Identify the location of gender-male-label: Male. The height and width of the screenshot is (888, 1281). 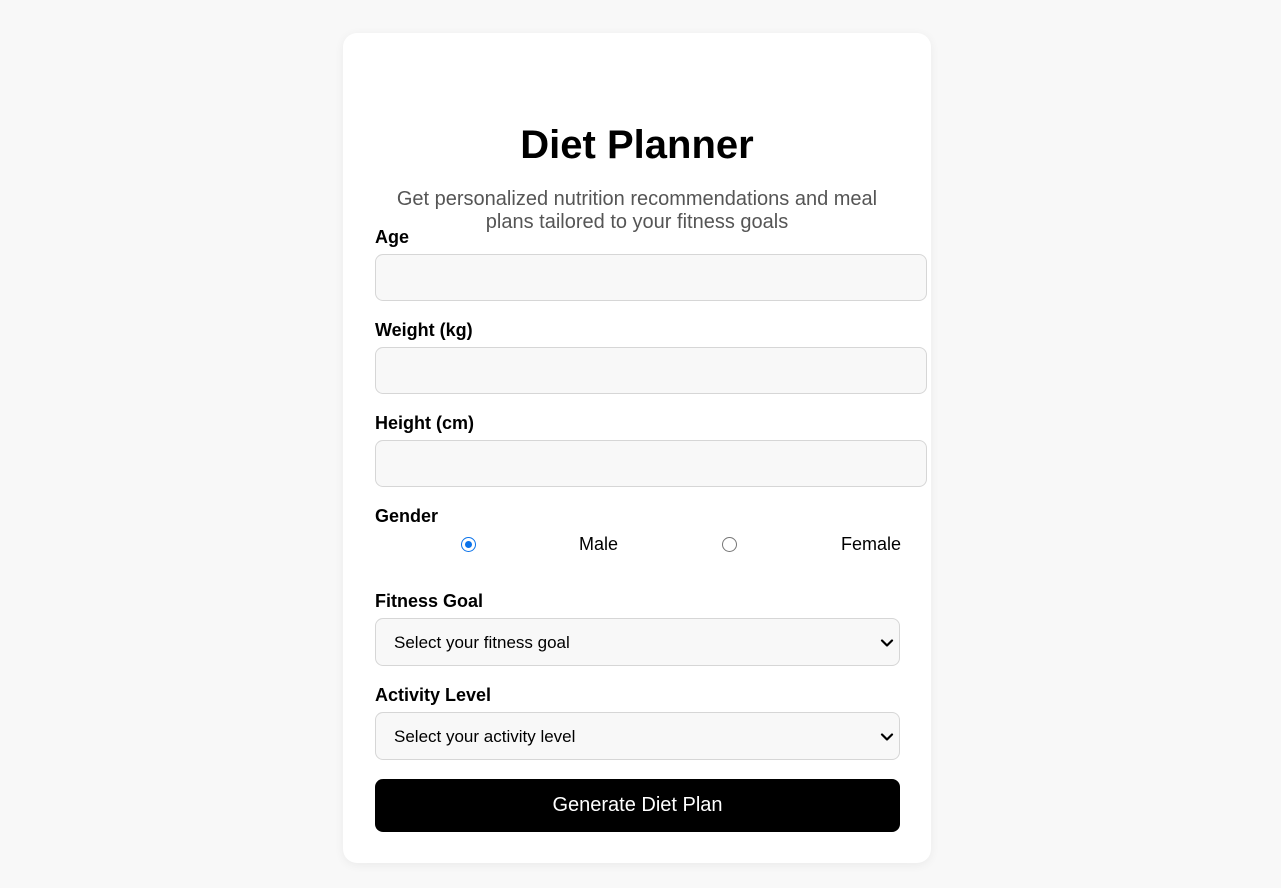
(598, 544).